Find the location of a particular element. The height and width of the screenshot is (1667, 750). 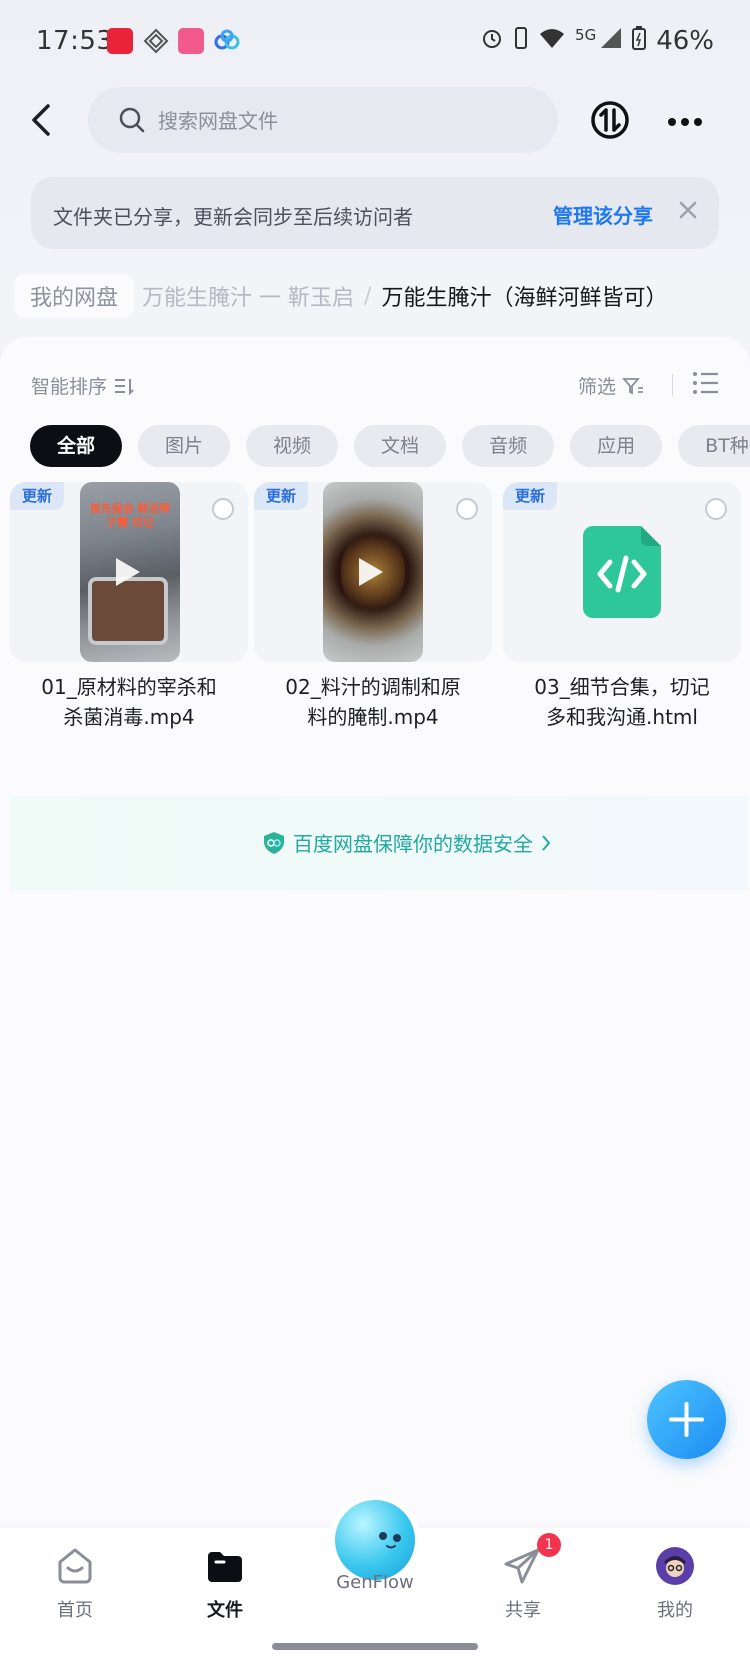

search-placeholder: 搜索网盘文件 is located at coordinates (218, 121).